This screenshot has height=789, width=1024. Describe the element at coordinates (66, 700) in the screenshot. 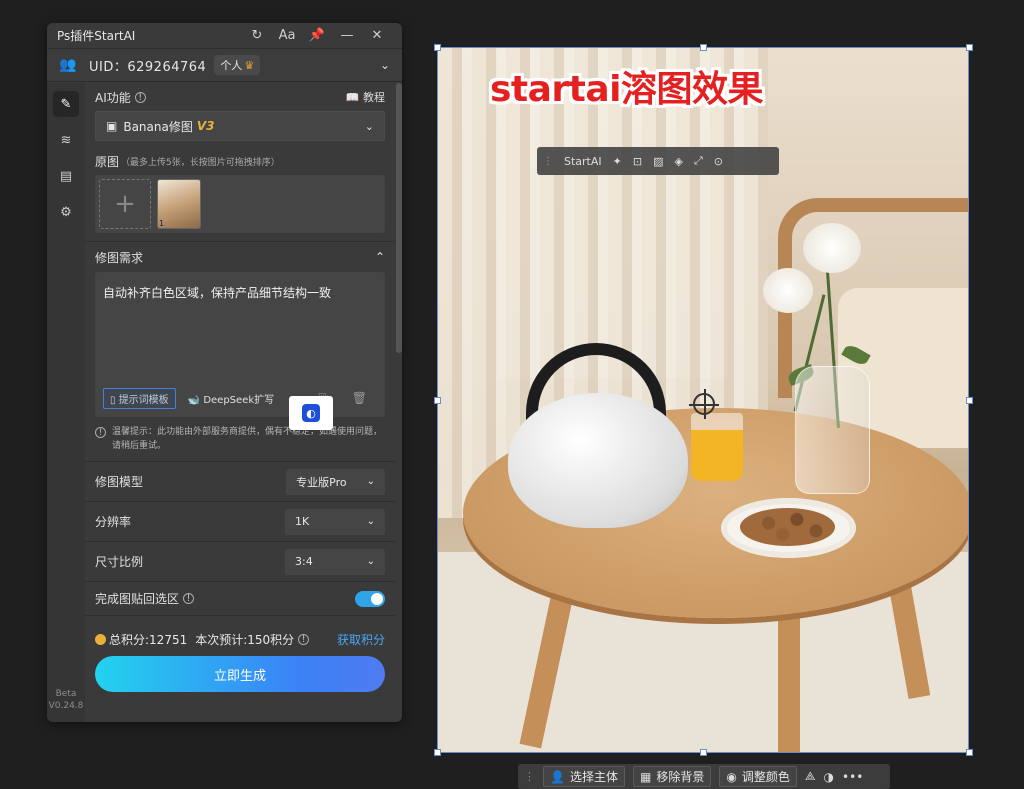

I see `version-label: Beta V0.24.8` at that location.